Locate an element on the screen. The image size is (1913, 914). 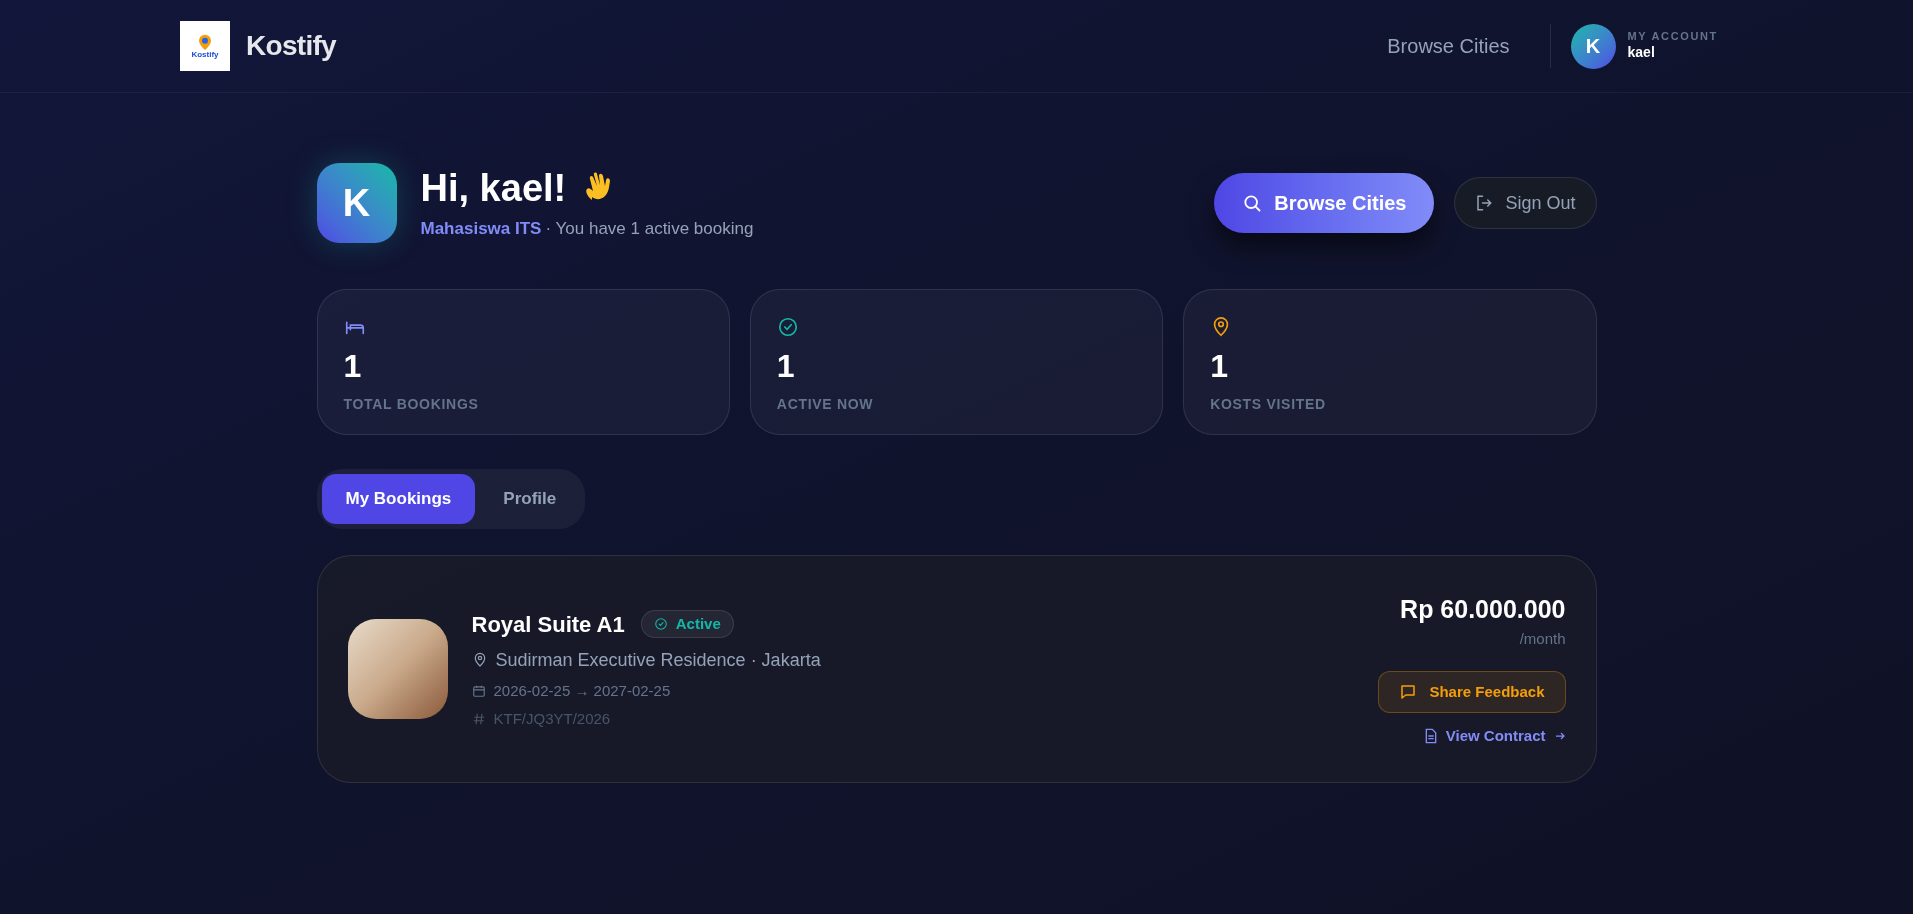
share-feedback-button: Share Feedback is located at coordinates (1472, 691).